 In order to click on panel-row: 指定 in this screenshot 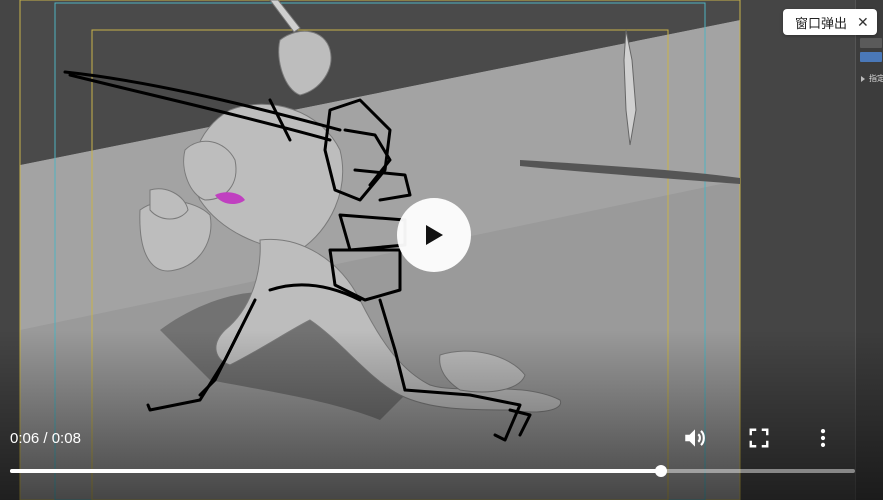, I will do `click(871, 79)`.